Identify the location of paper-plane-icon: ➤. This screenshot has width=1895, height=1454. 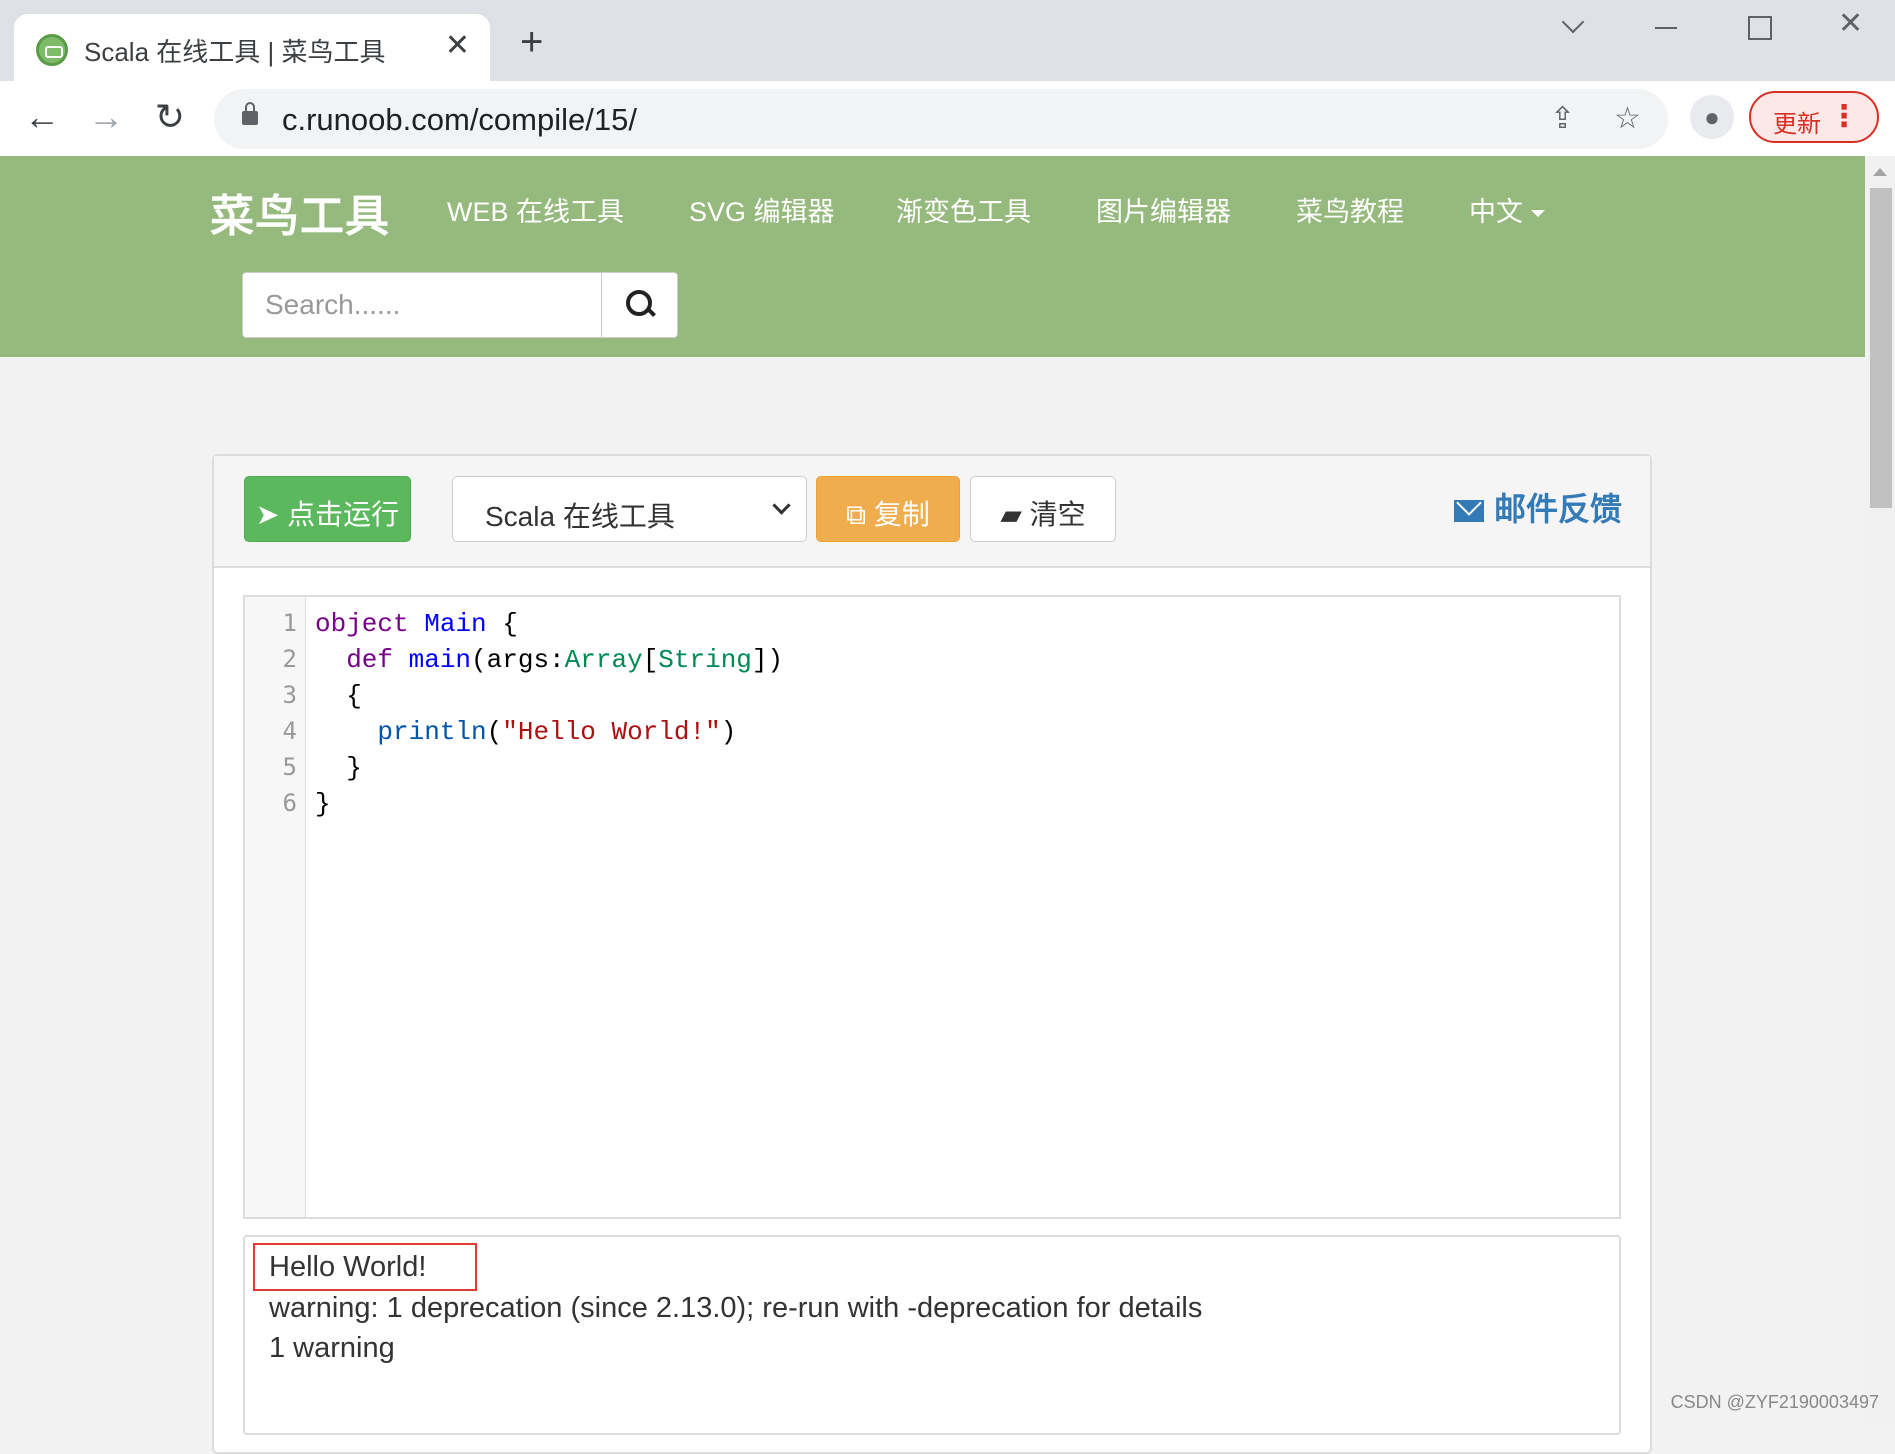
(271, 514).